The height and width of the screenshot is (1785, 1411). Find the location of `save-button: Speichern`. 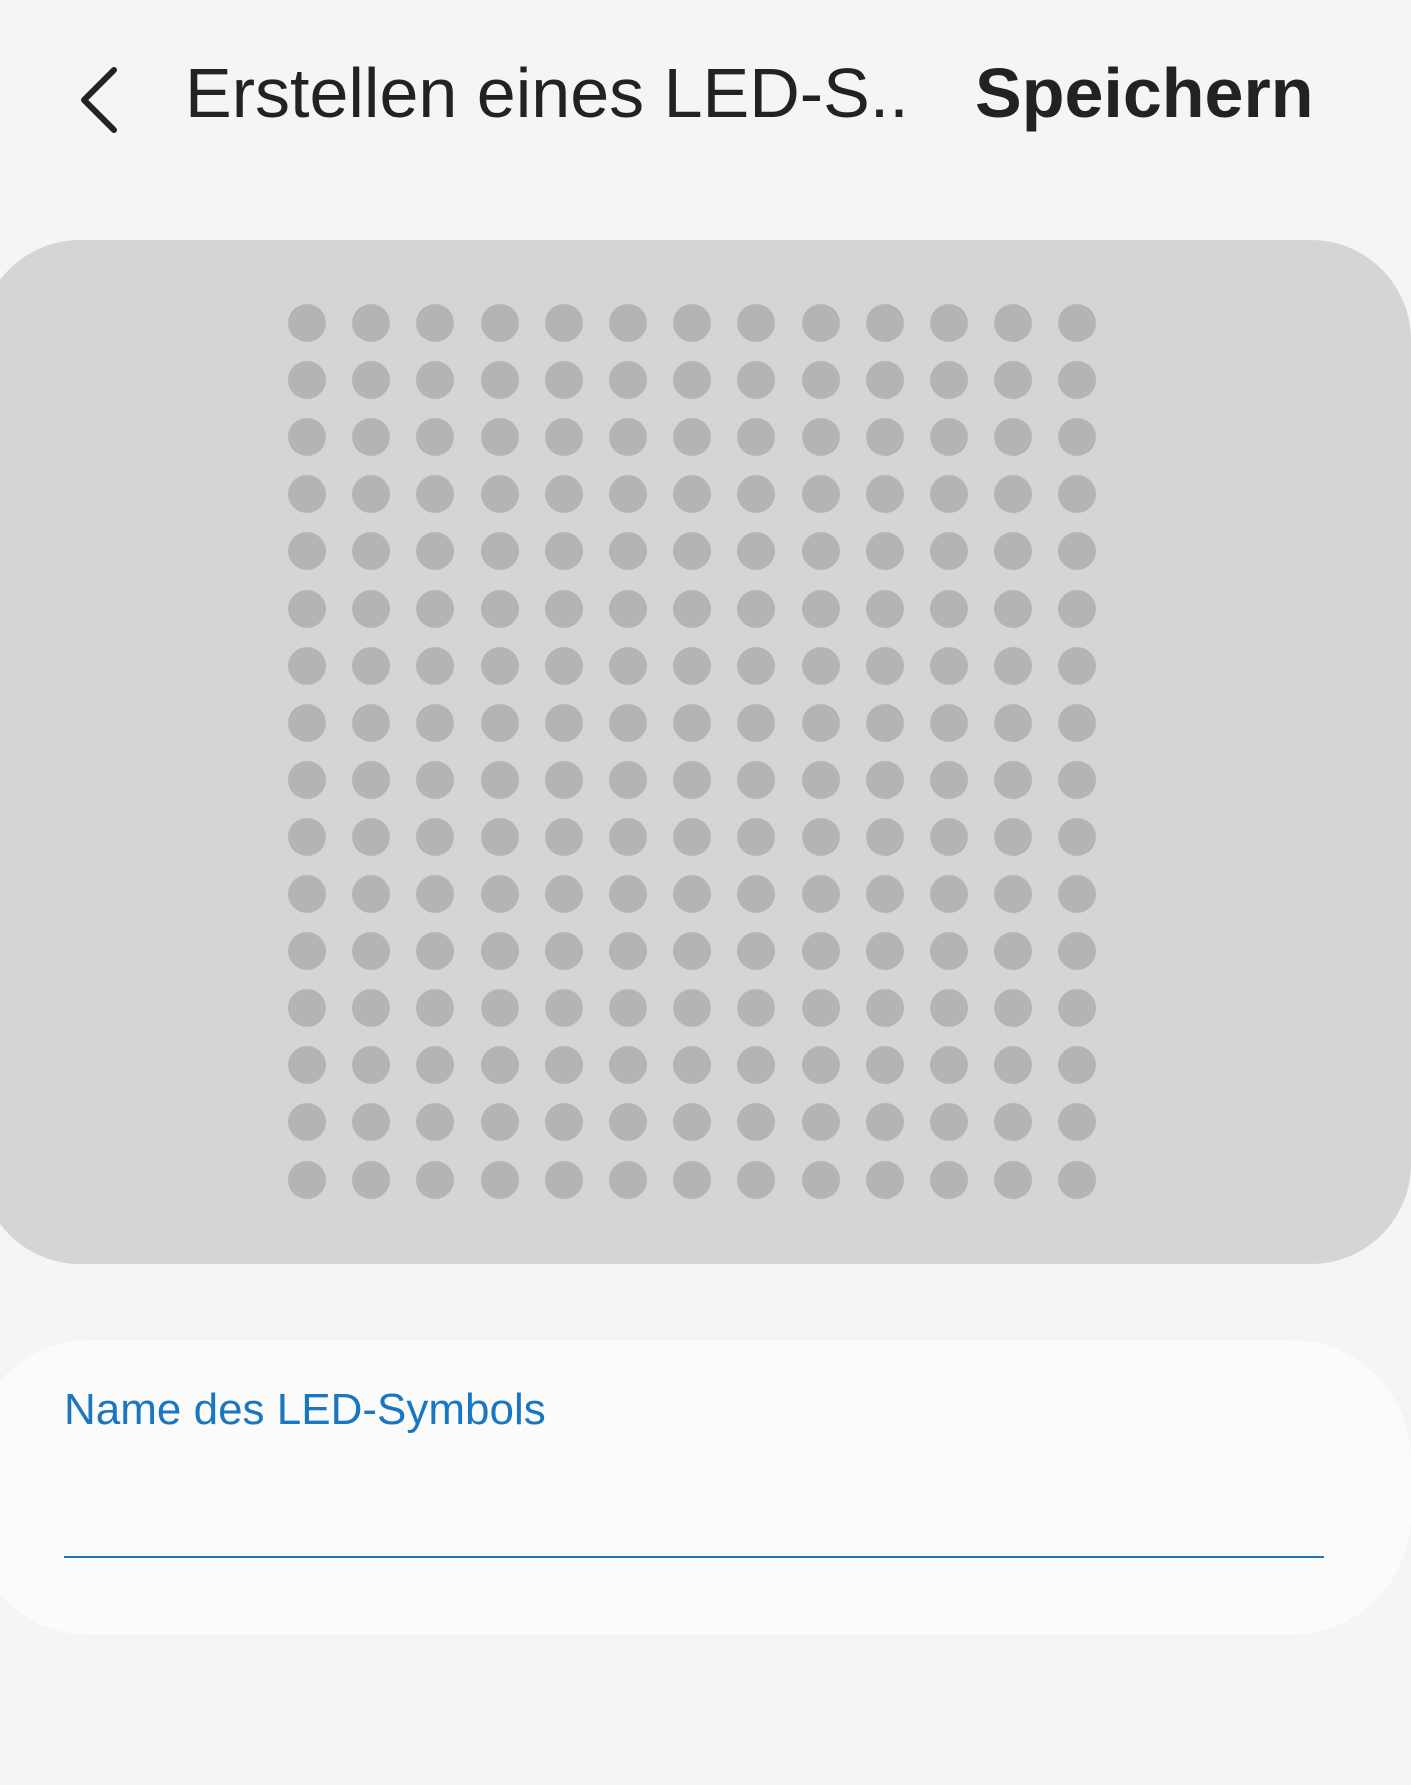

save-button: Speichern is located at coordinates (1144, 93).